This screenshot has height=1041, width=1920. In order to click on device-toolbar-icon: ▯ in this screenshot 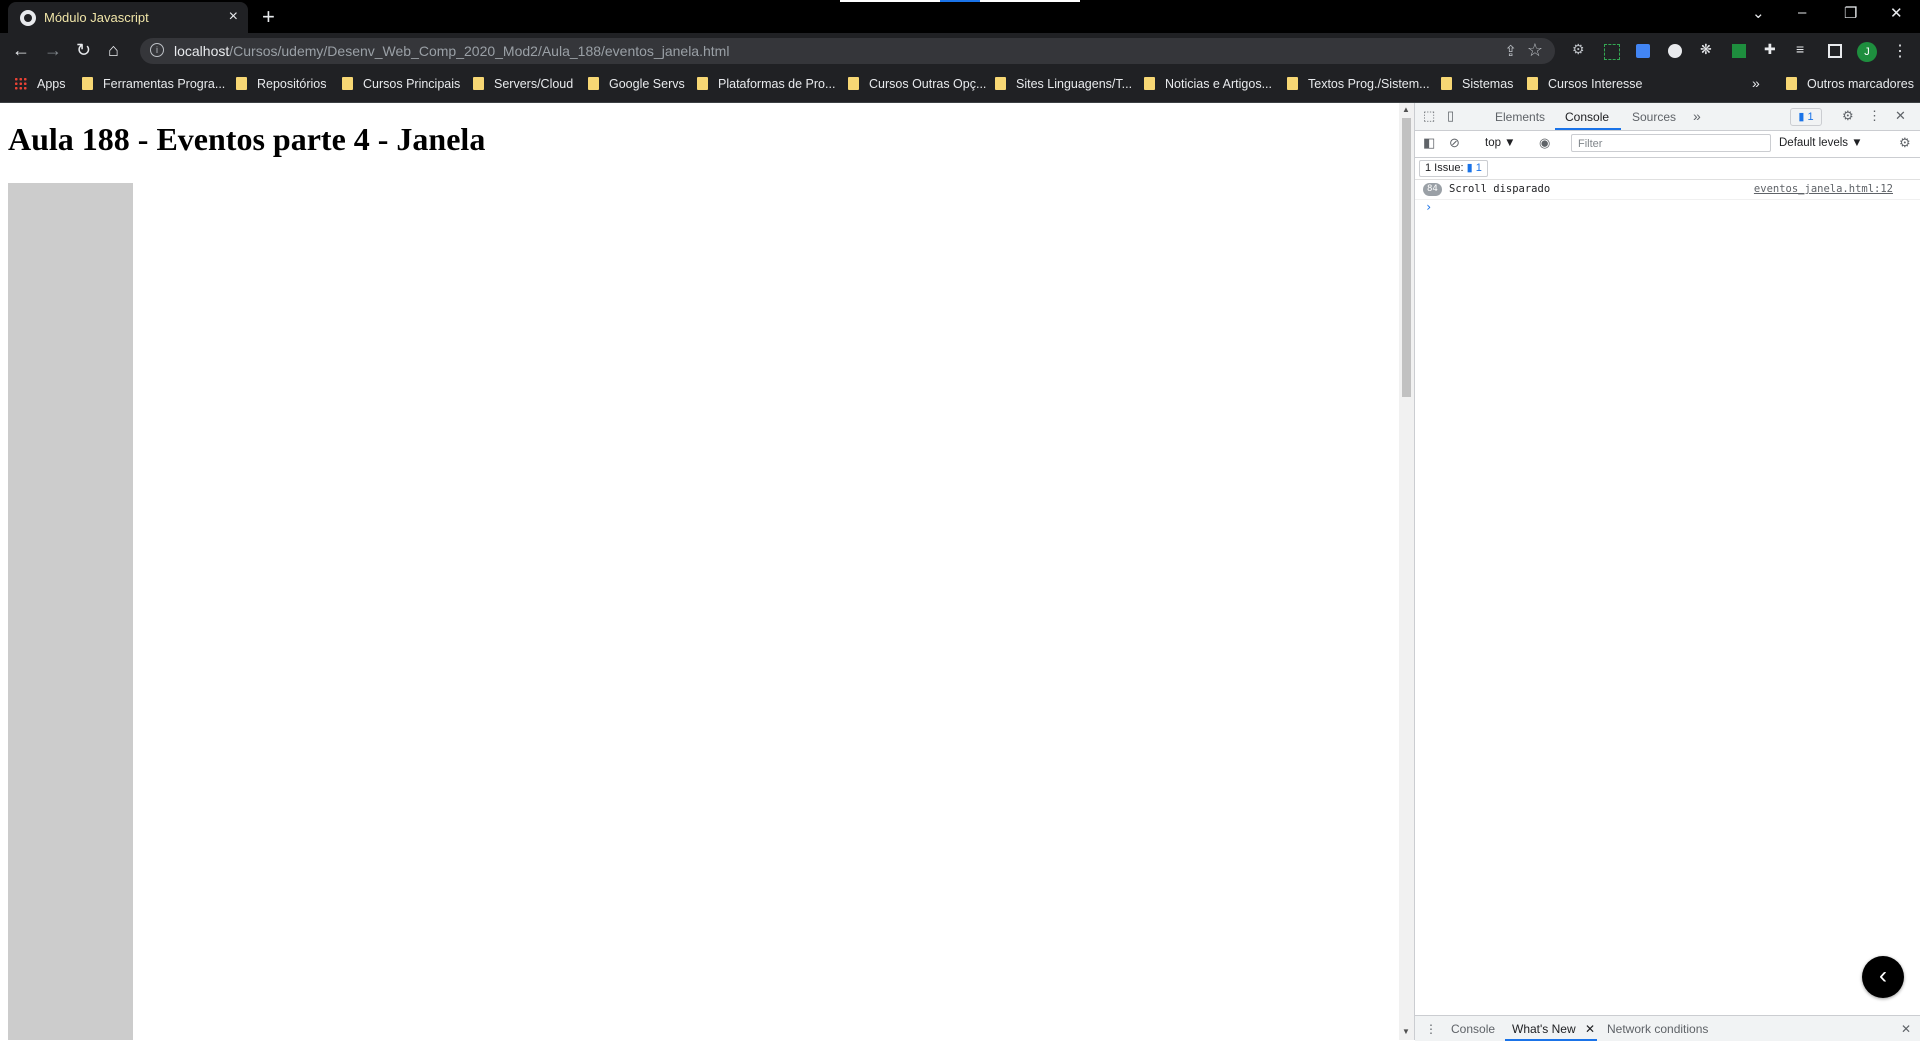, I will do `click(1450, 116)`.